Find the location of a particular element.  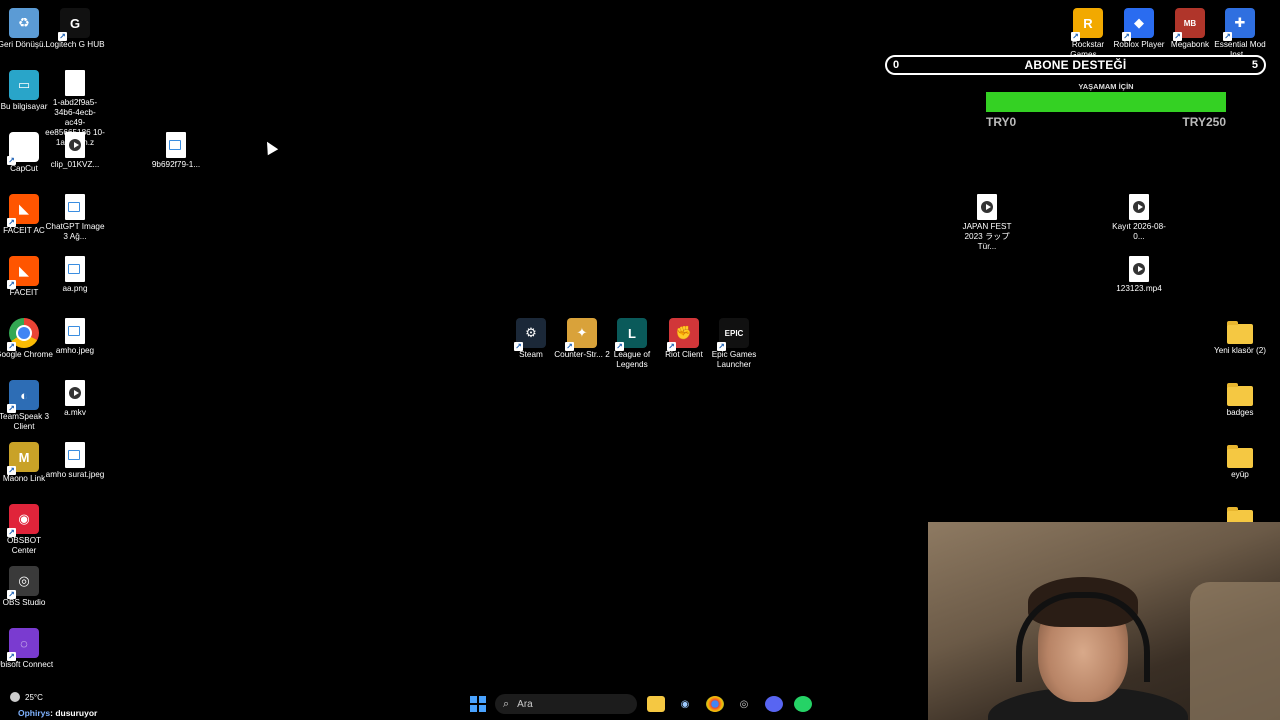

sub-goal-title: ABONE DESTEĞİ is located at coordinates (1075, 65).